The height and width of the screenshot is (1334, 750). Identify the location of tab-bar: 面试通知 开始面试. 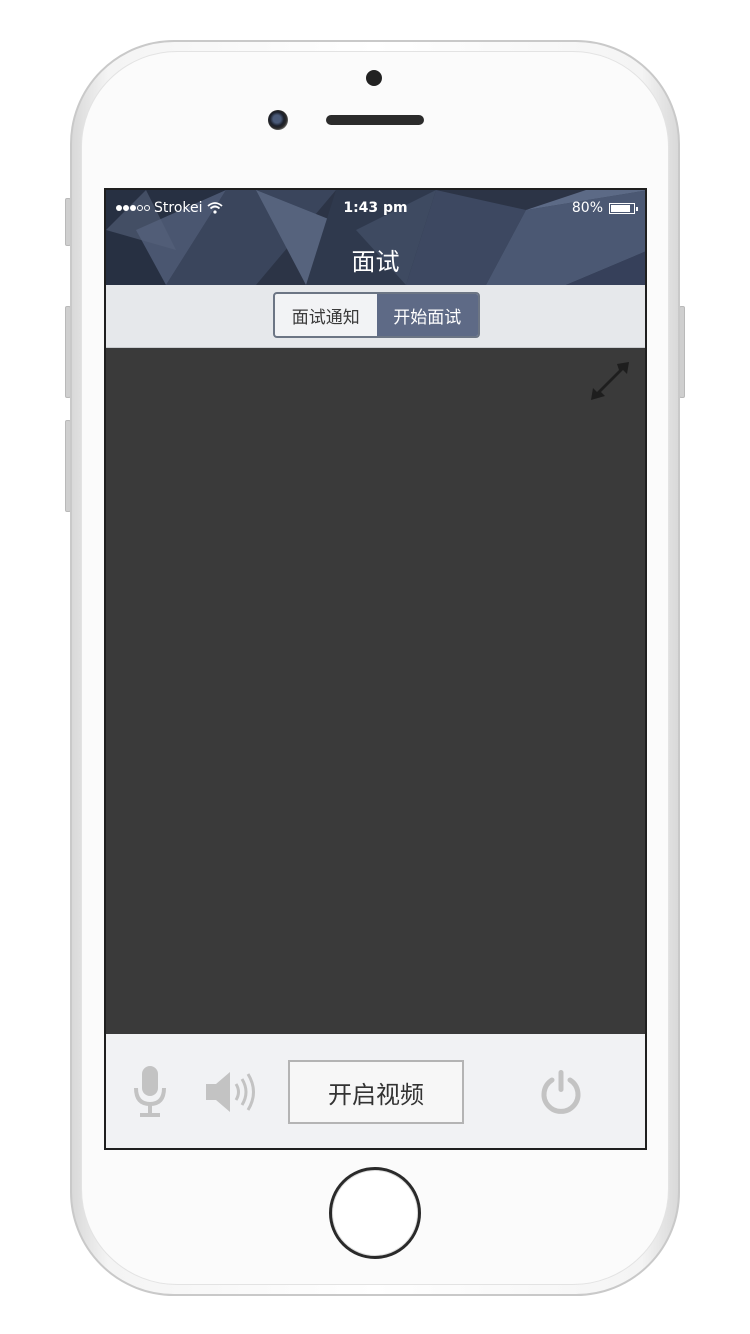
(375, 316).